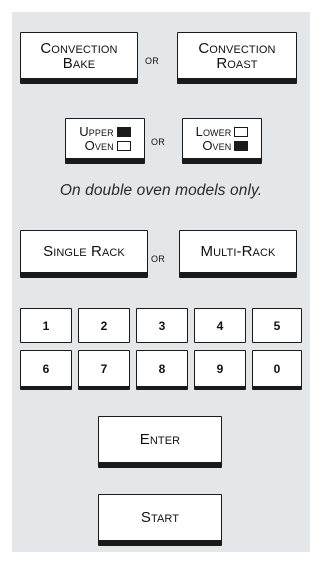 This screenshot has width=321, height=562. I want to click on keypad-key-8: 8, so click(162, 370).